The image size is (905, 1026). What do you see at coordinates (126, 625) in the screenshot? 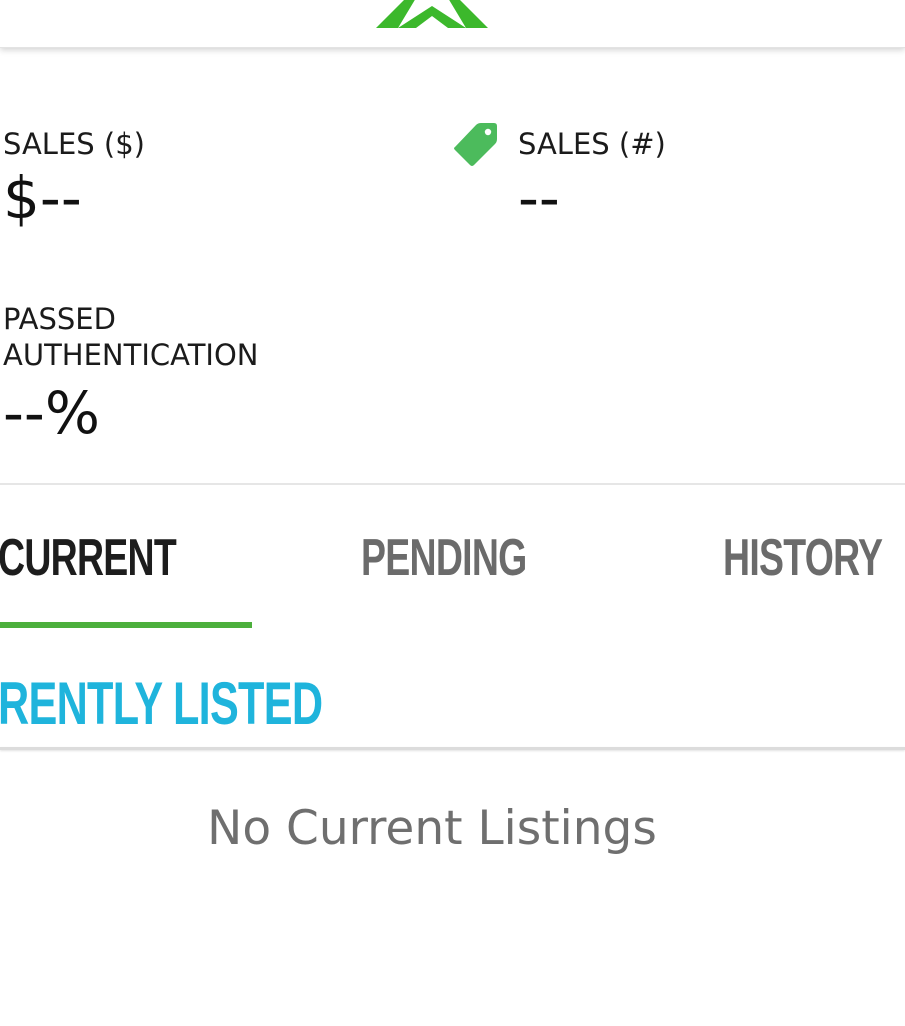
I see `active-tab-indicator` at bounding box center [126, 625].